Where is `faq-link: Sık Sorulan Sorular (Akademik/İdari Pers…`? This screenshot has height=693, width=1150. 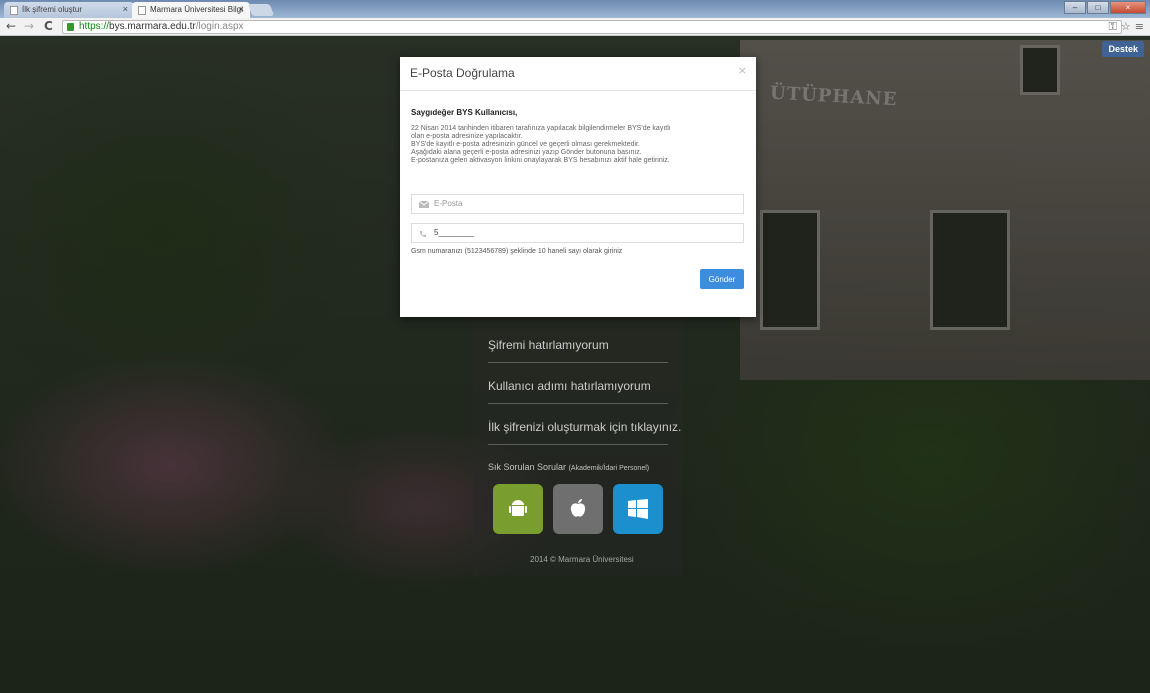 faq-link: Sık Sorulan Sorular (Akademik/İdari Pers… is located at coordinates (568, 467).